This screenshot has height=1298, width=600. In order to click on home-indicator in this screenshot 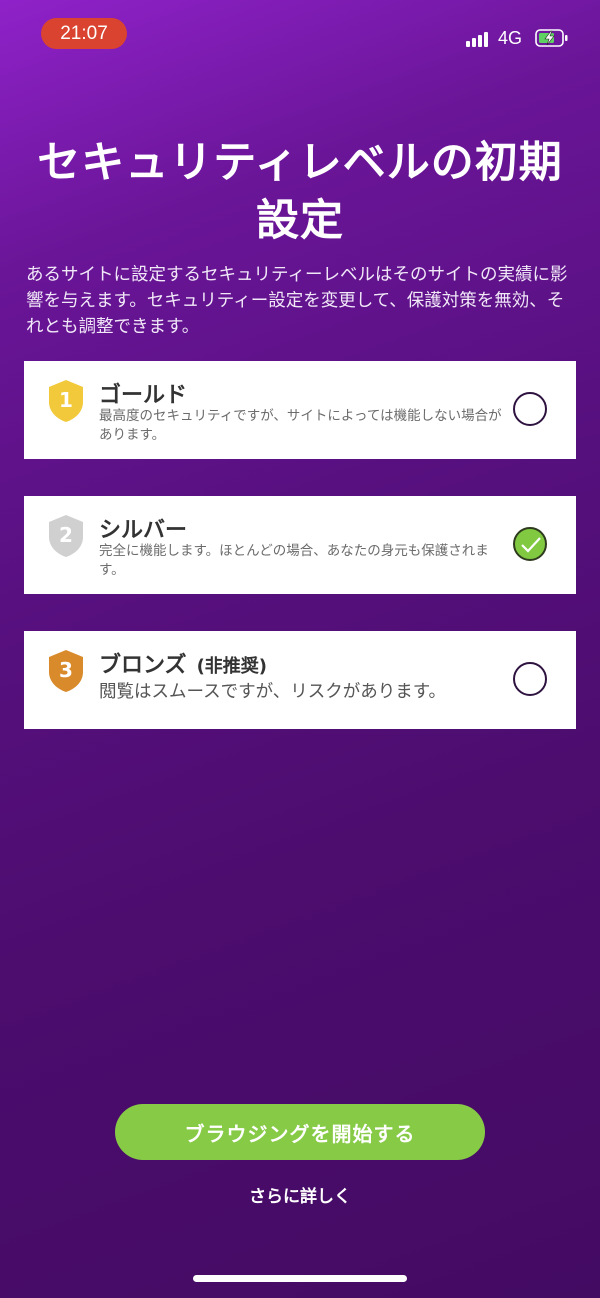, I will do `click(300, 1278)`.